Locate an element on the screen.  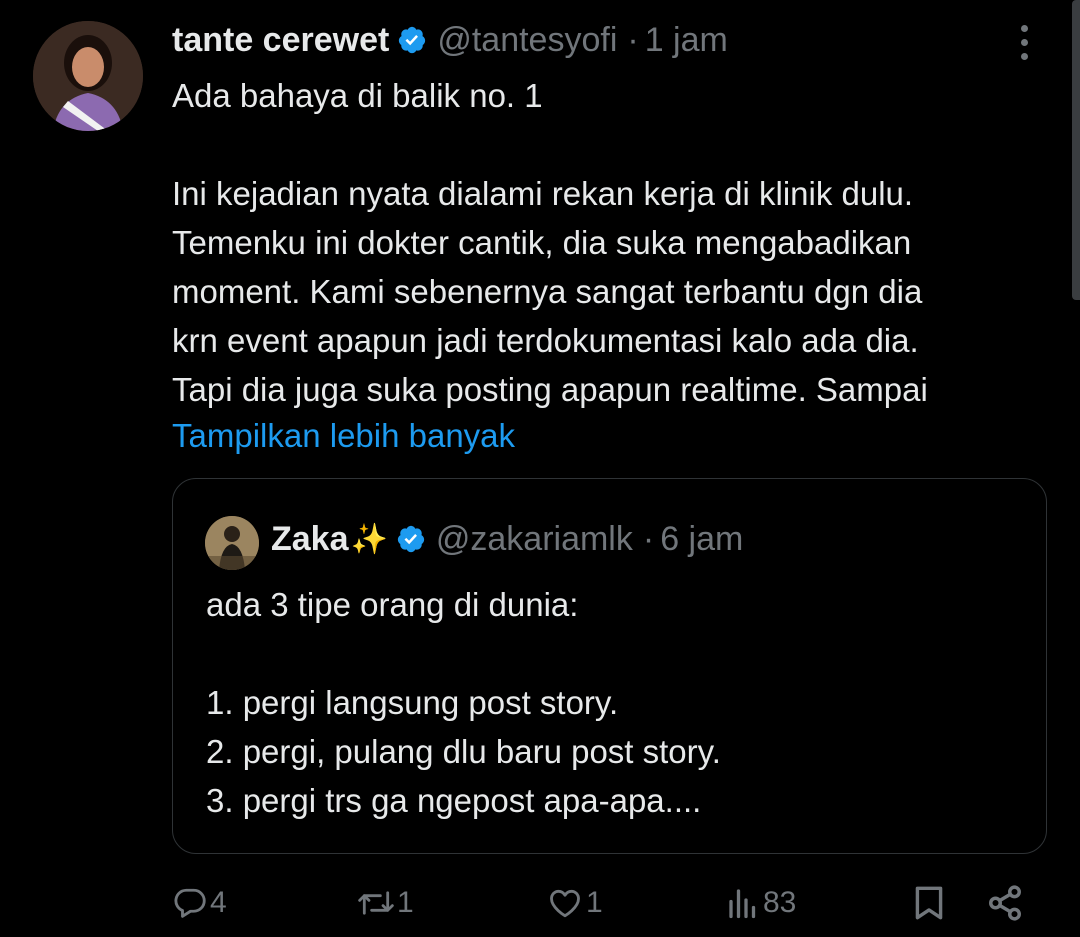
repost-button: 1 is located at coordinates (385, 903).